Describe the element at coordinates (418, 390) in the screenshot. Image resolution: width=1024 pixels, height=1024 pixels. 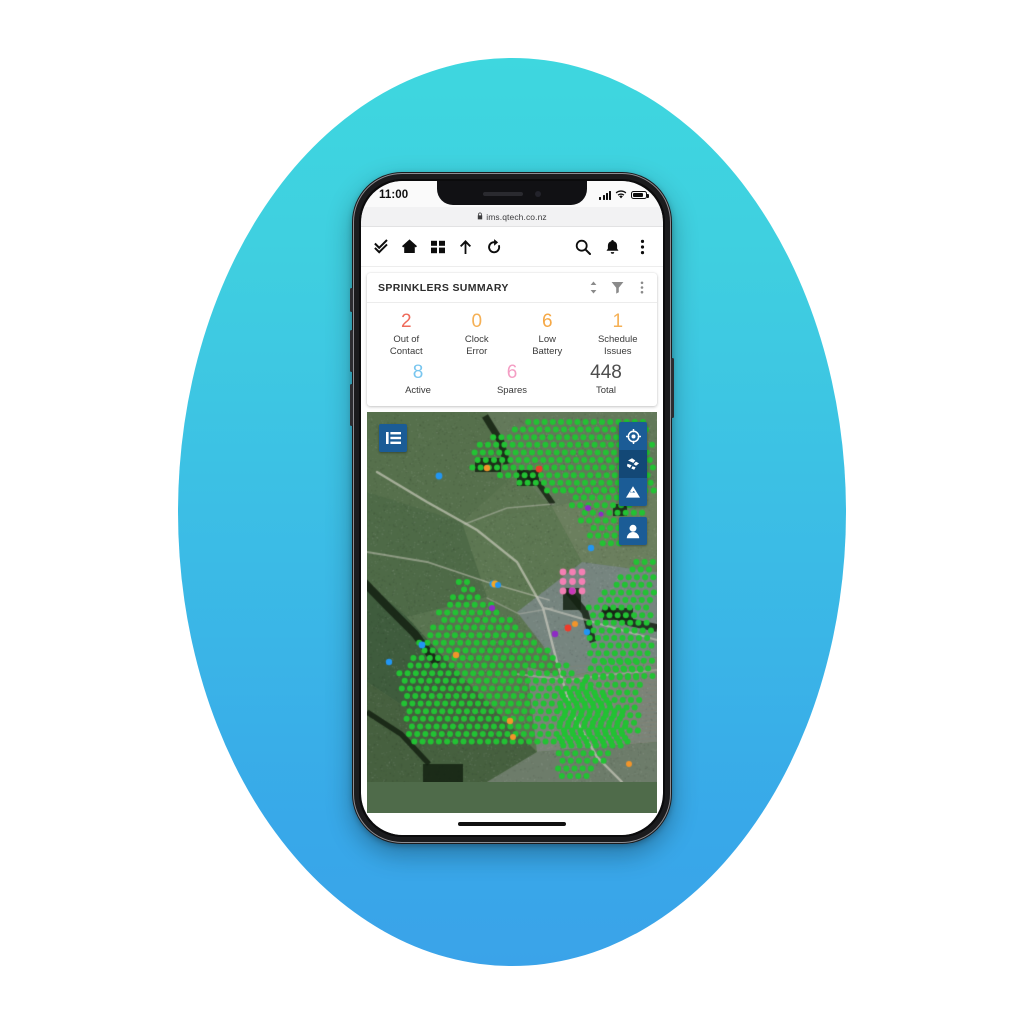
I see `stat-label: Active` at that location.